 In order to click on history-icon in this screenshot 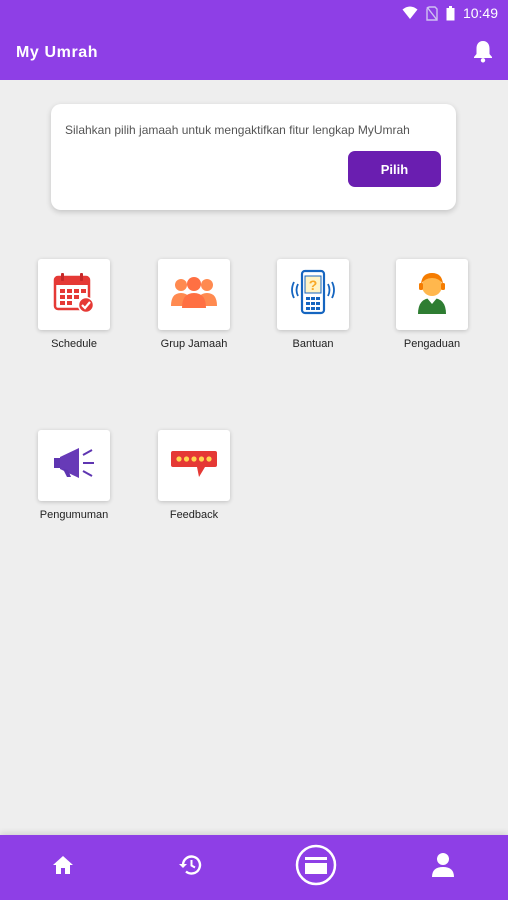, I will do `click(190, 867)`.